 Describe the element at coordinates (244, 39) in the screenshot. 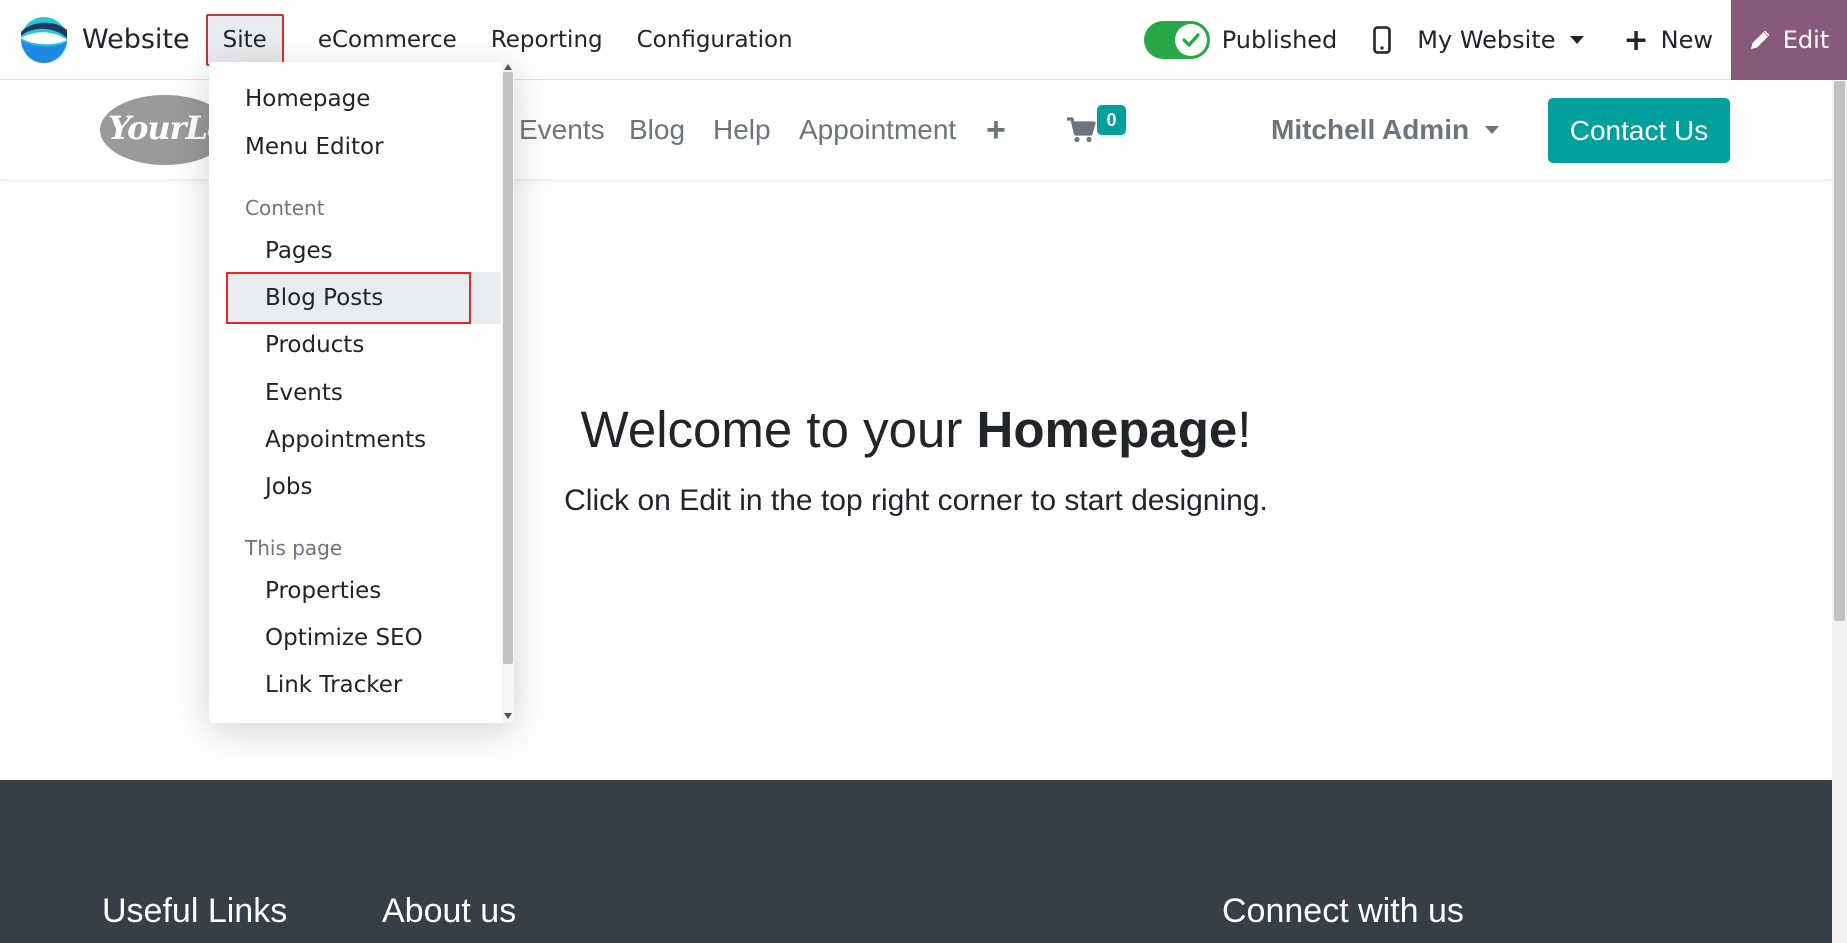

I see `menu-site-label: Site` at that location.